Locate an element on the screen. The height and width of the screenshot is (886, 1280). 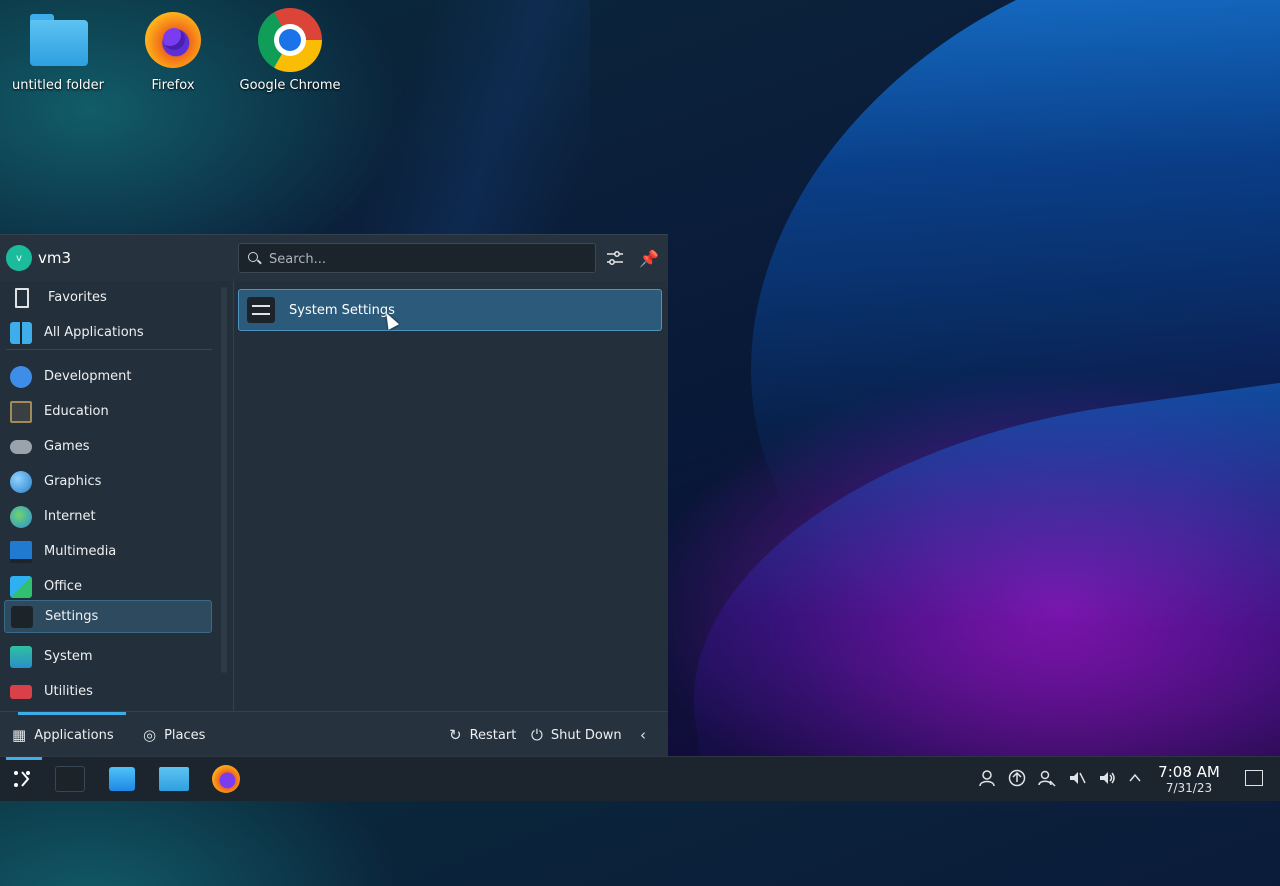
sliders-icon is located at coordinates (615, 258).